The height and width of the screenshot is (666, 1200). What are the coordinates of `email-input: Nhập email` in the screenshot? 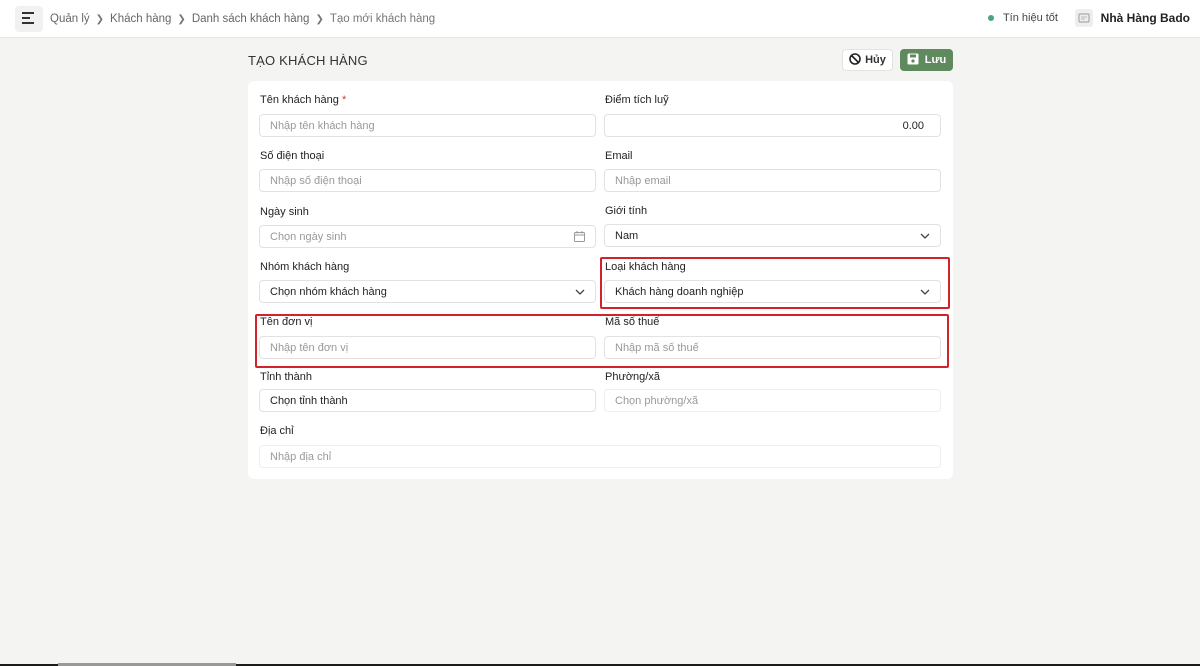 It's located at (772, 180).